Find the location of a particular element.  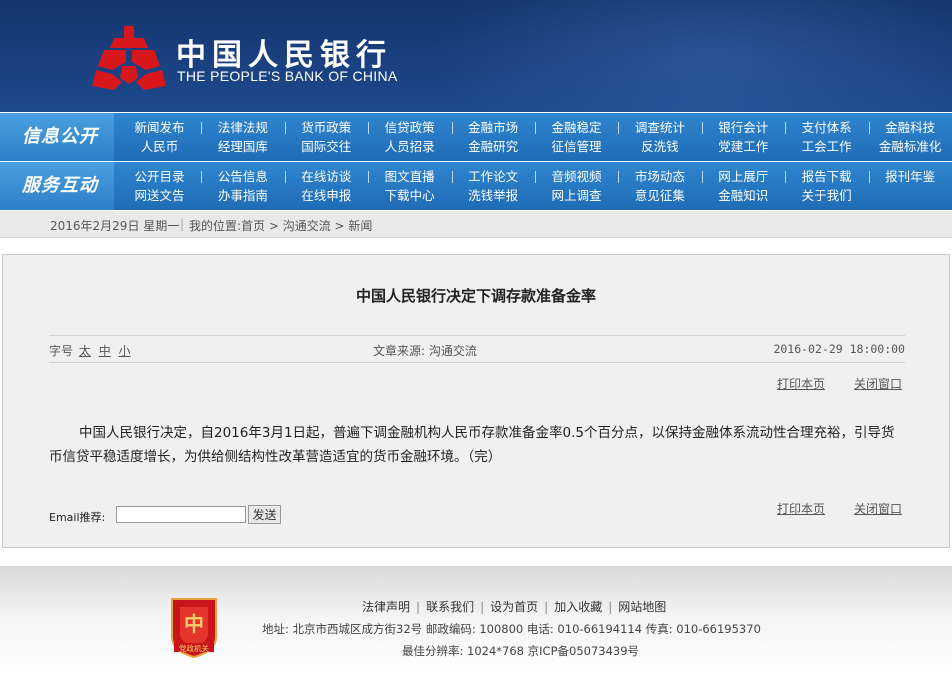

party-gov-badge-icon: 中 党政机关 is located at coordinates (194, 628).